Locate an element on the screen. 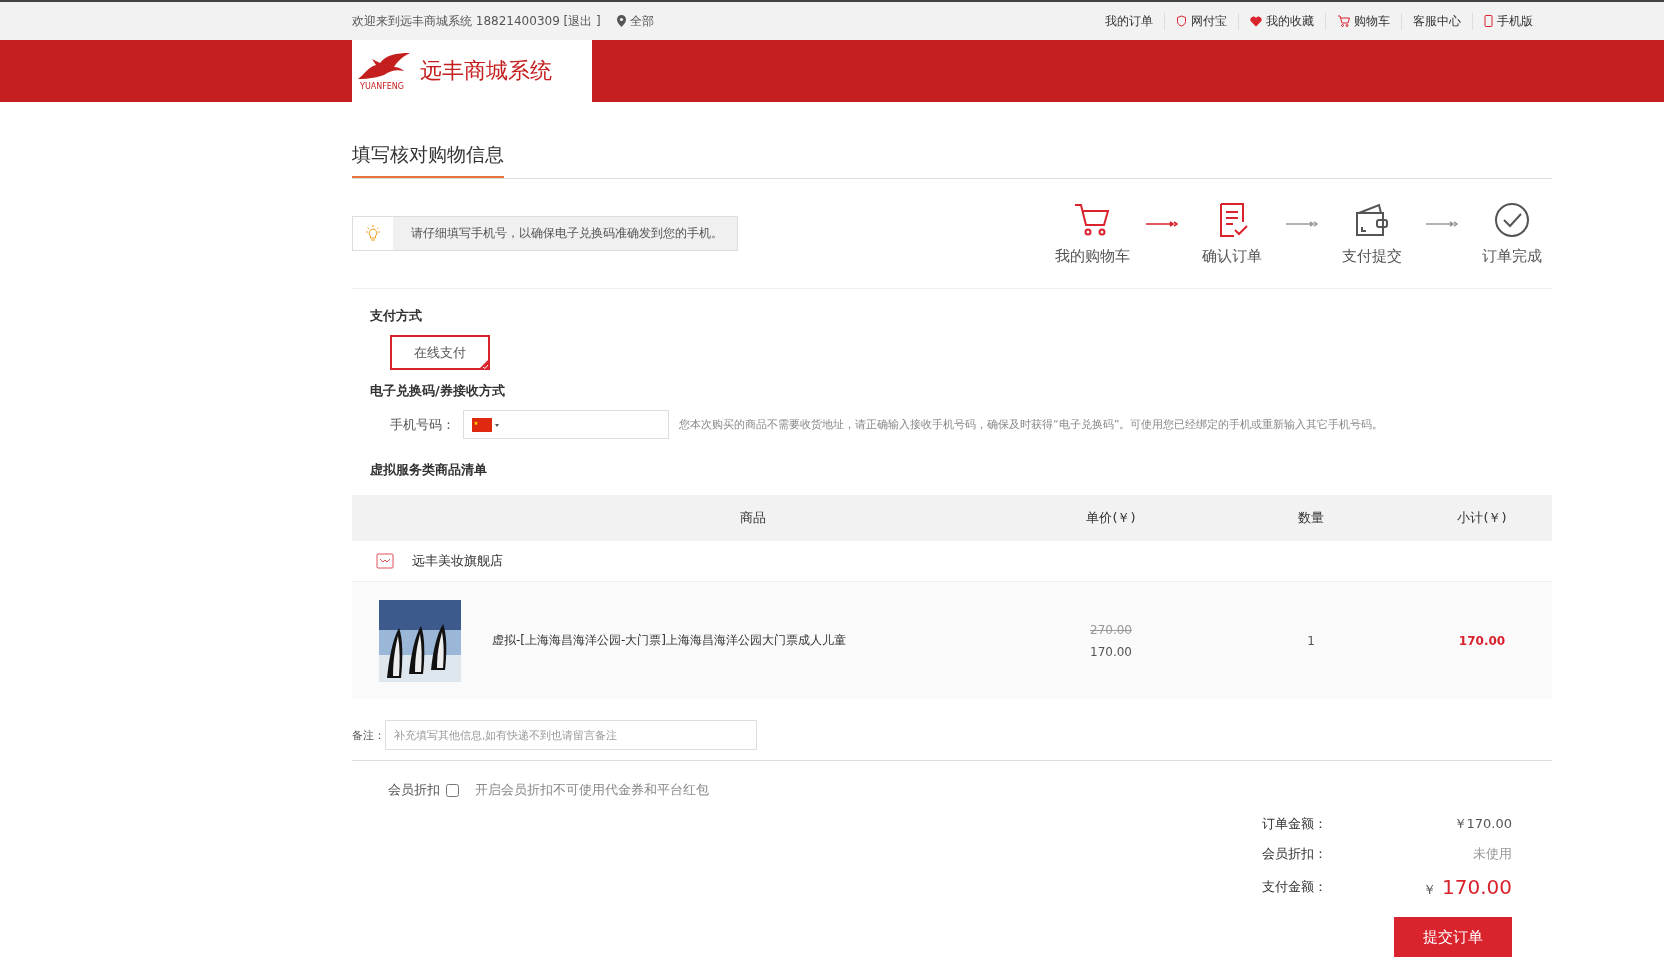 The width and height of the screenshot is (1664, 963). order-amount-label: 订单金额： is located at coordinates (1295, 824).